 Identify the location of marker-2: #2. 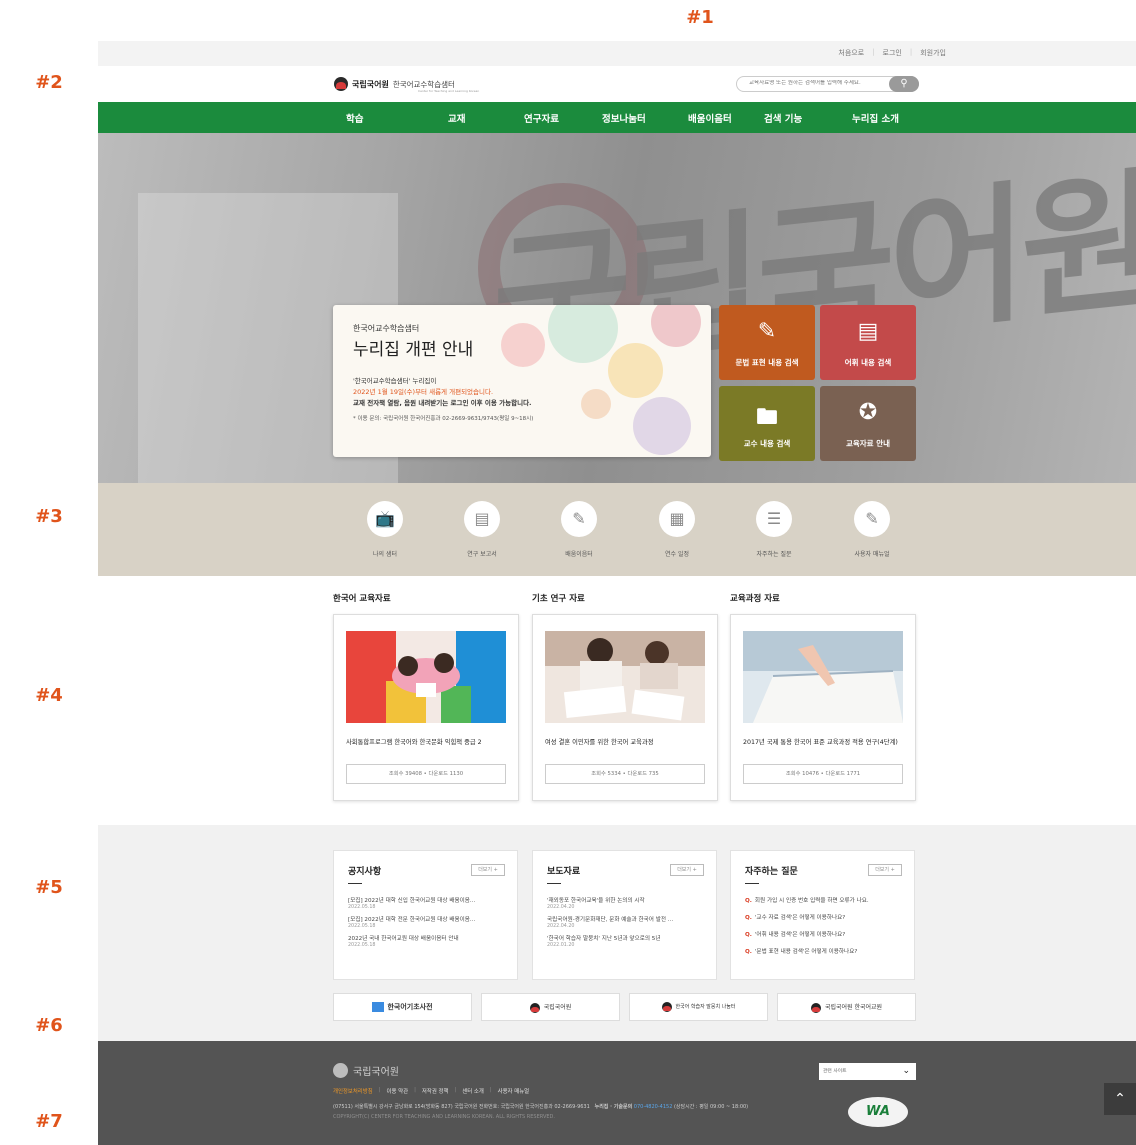
(49, 82).